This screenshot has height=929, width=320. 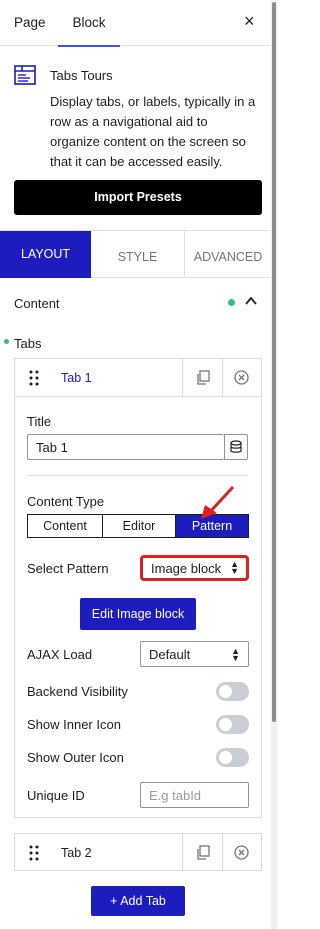 What do you see at coordinates (65, 526) in the screenshot?
I see `content-type-content: Content` at bounding box center [65, 526].